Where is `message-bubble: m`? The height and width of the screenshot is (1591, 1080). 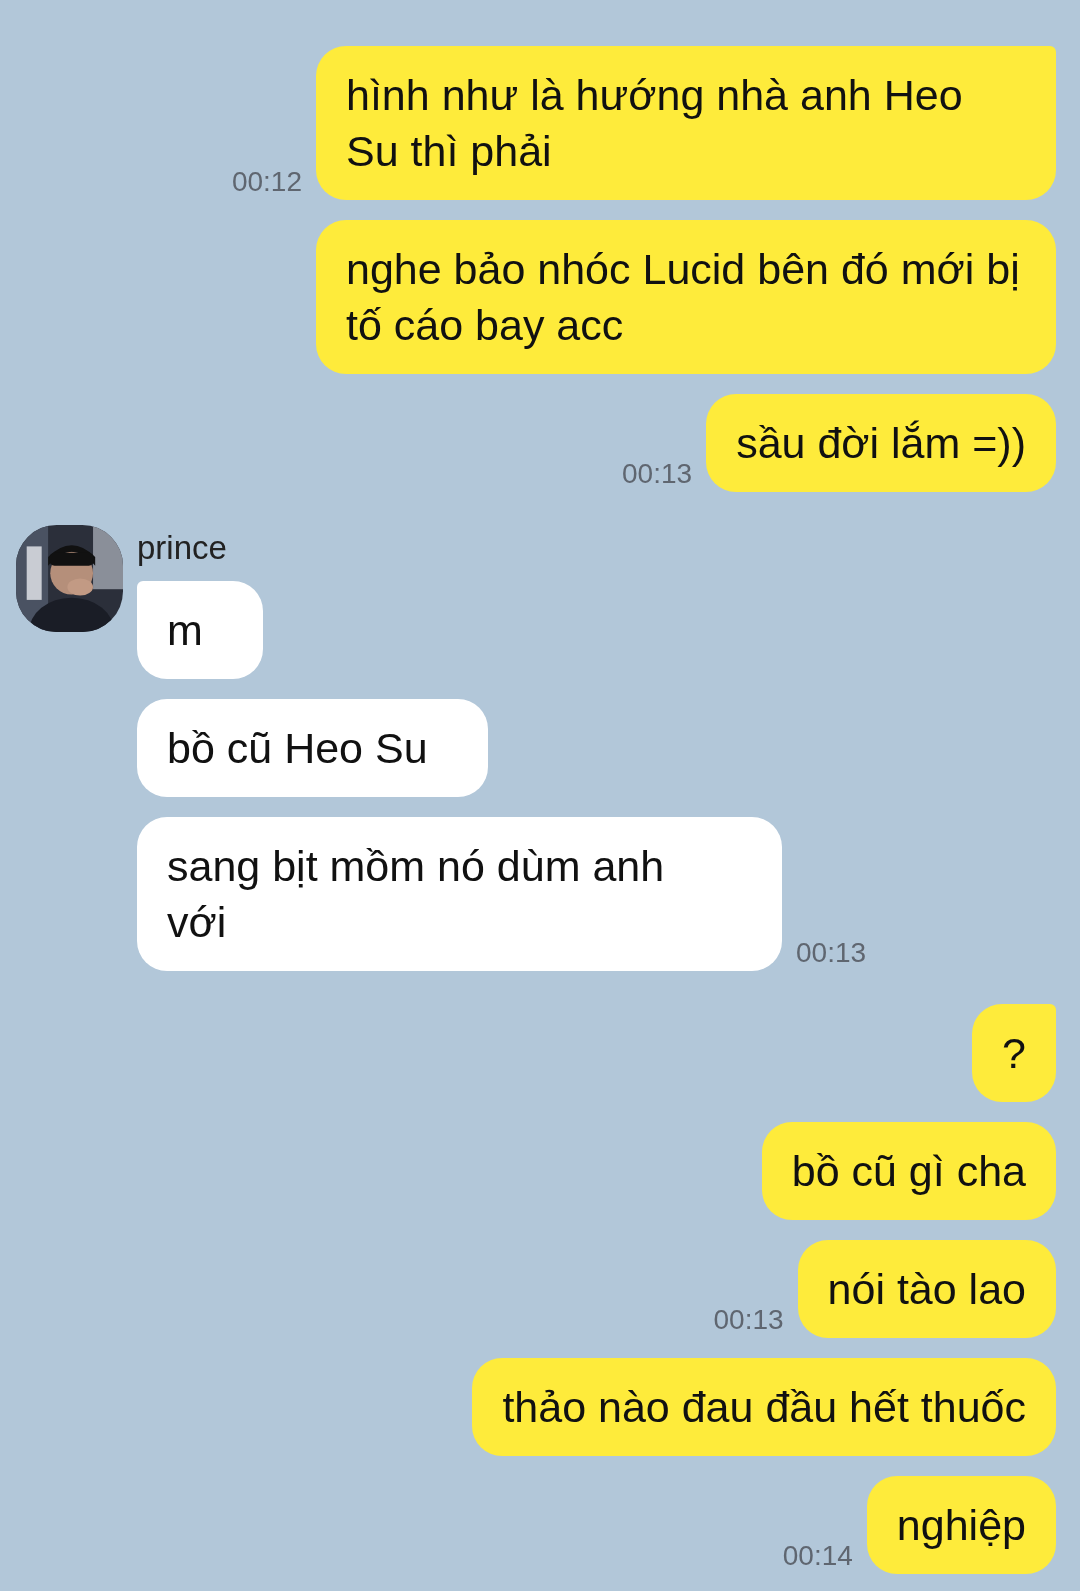
message-bubble: m is located at coordinates (200, 630).